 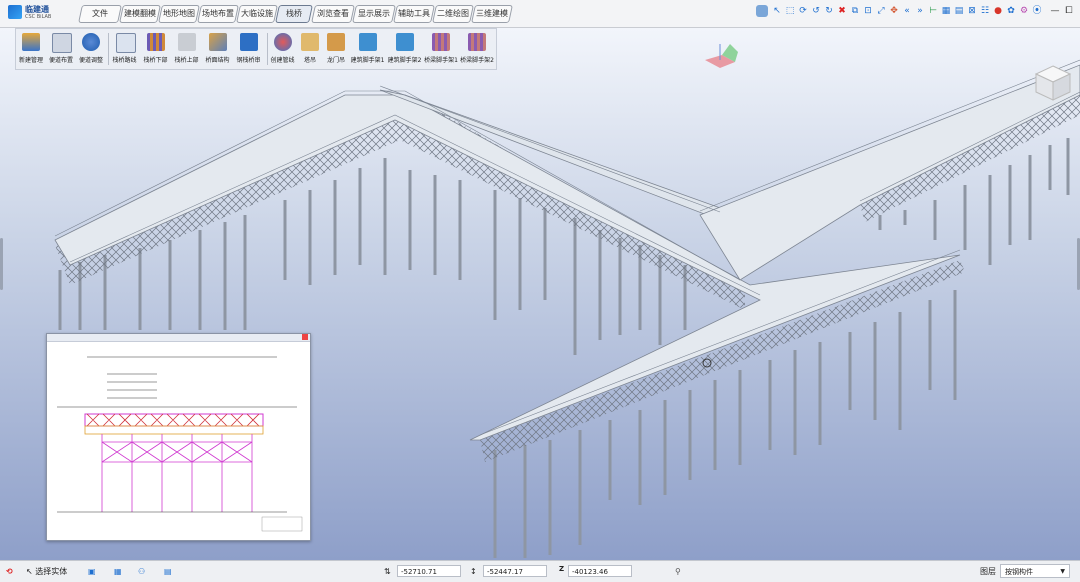 What do you see at coordinates (985, 11) in the screenshot?
I see `tree-icon: ☷` at bounding box center [985, 11].